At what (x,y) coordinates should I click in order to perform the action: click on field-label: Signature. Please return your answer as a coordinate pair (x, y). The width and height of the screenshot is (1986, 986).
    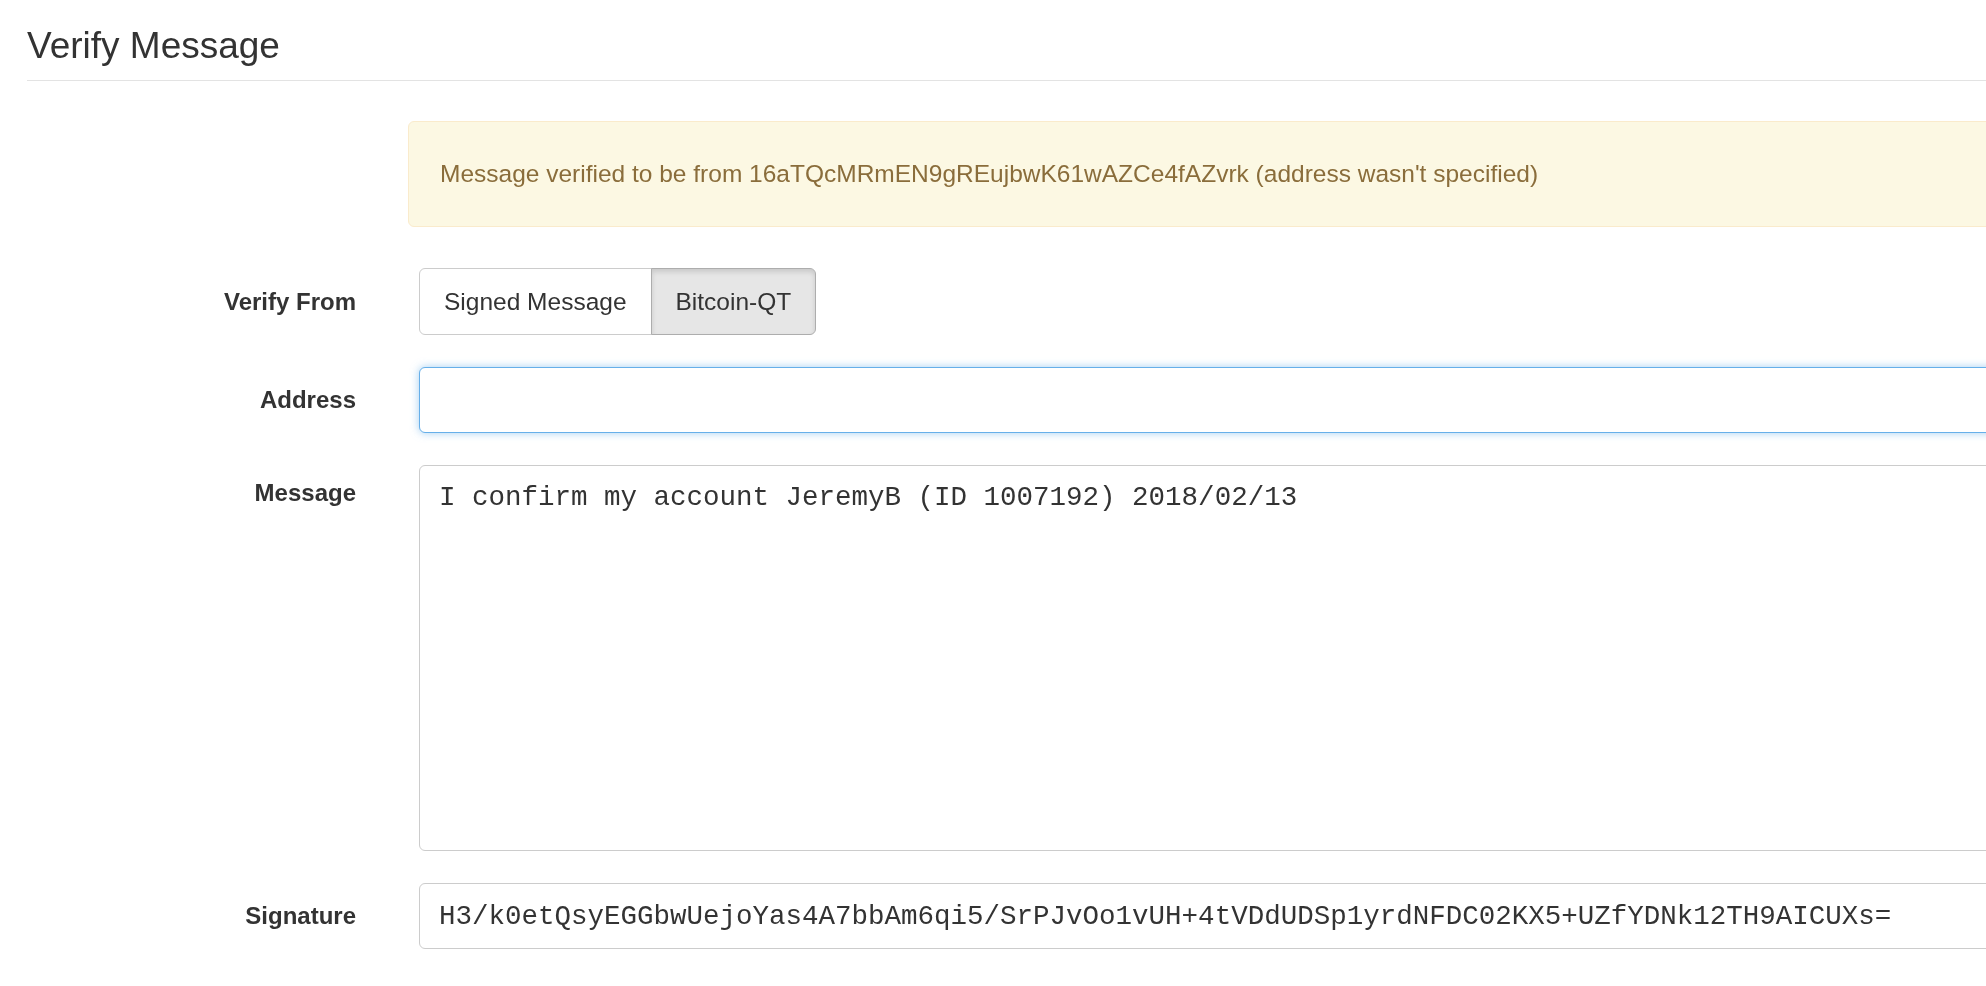
    Looking at the image, I should click on (300, 916).